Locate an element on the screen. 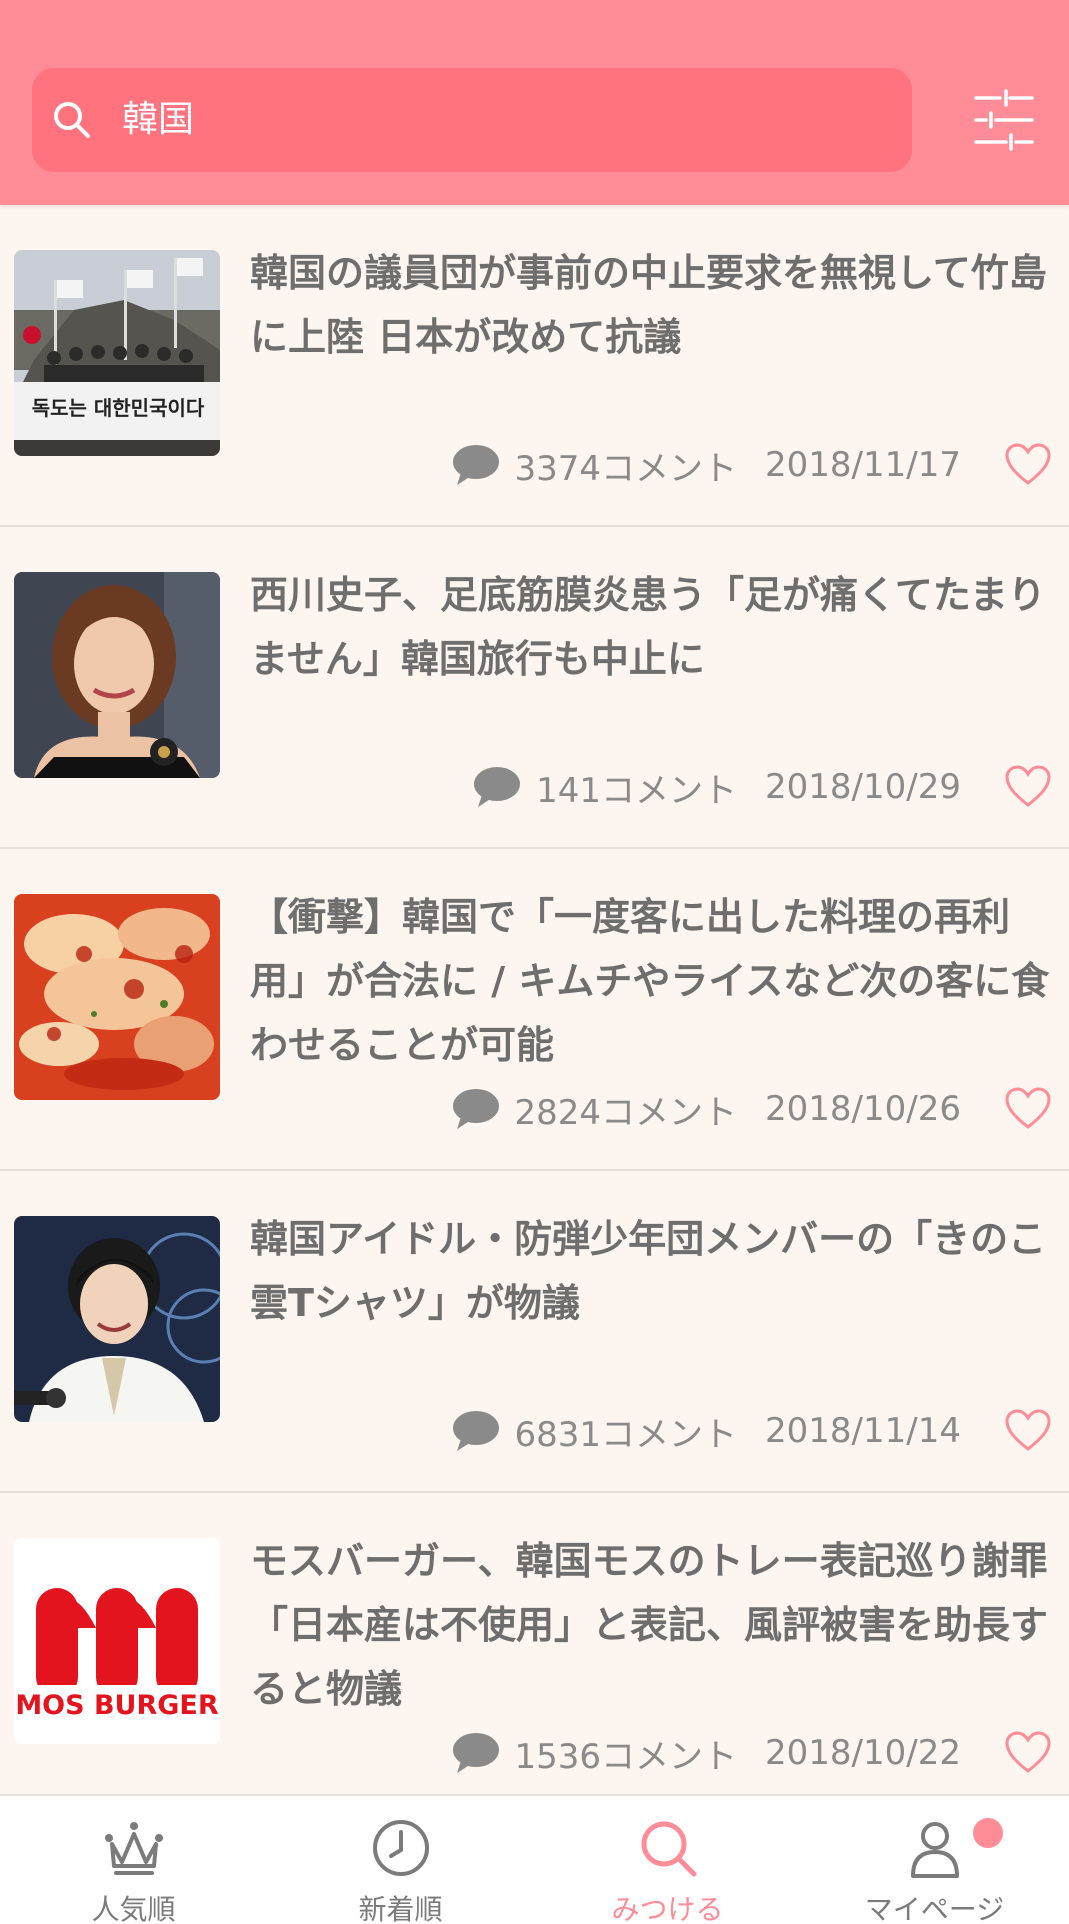 The width and height of the screenshot is (1069, 1924). person-icon is located at coordinates (935, 1850).